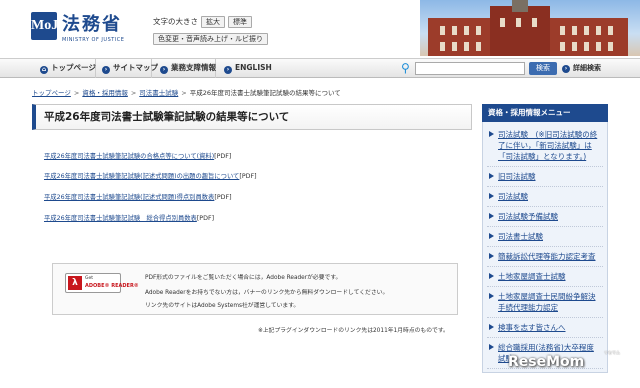 Image resolution: width=640 pixels, height=388 pixels. What do you see at coordinates (548, 145) in the screenshot?
I see `sidebar-item-label: 司法試験 (※旧司法試験の終了に伴い，「新司法試験」は「司法試験」となります。)` at bounding box center [548, 145].